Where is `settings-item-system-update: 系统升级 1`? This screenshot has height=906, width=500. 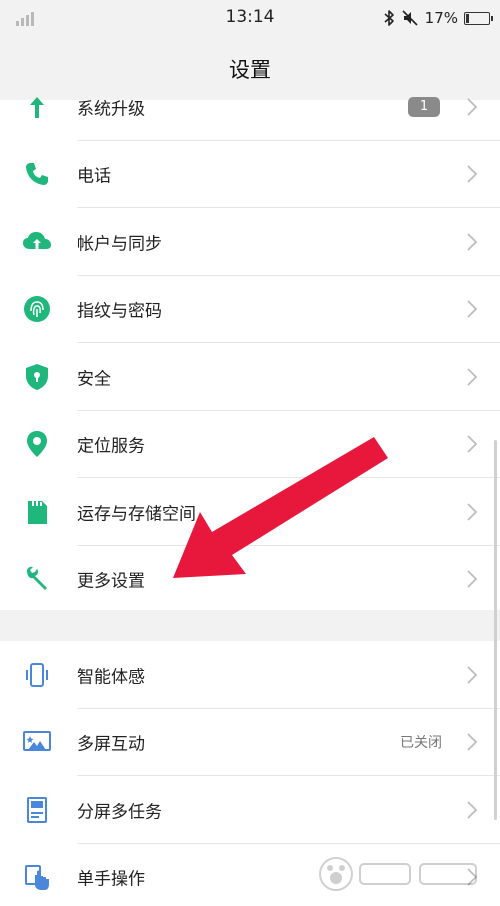
settings-item-system-update: 系统升级 1 is located at coordinates (250, 107).